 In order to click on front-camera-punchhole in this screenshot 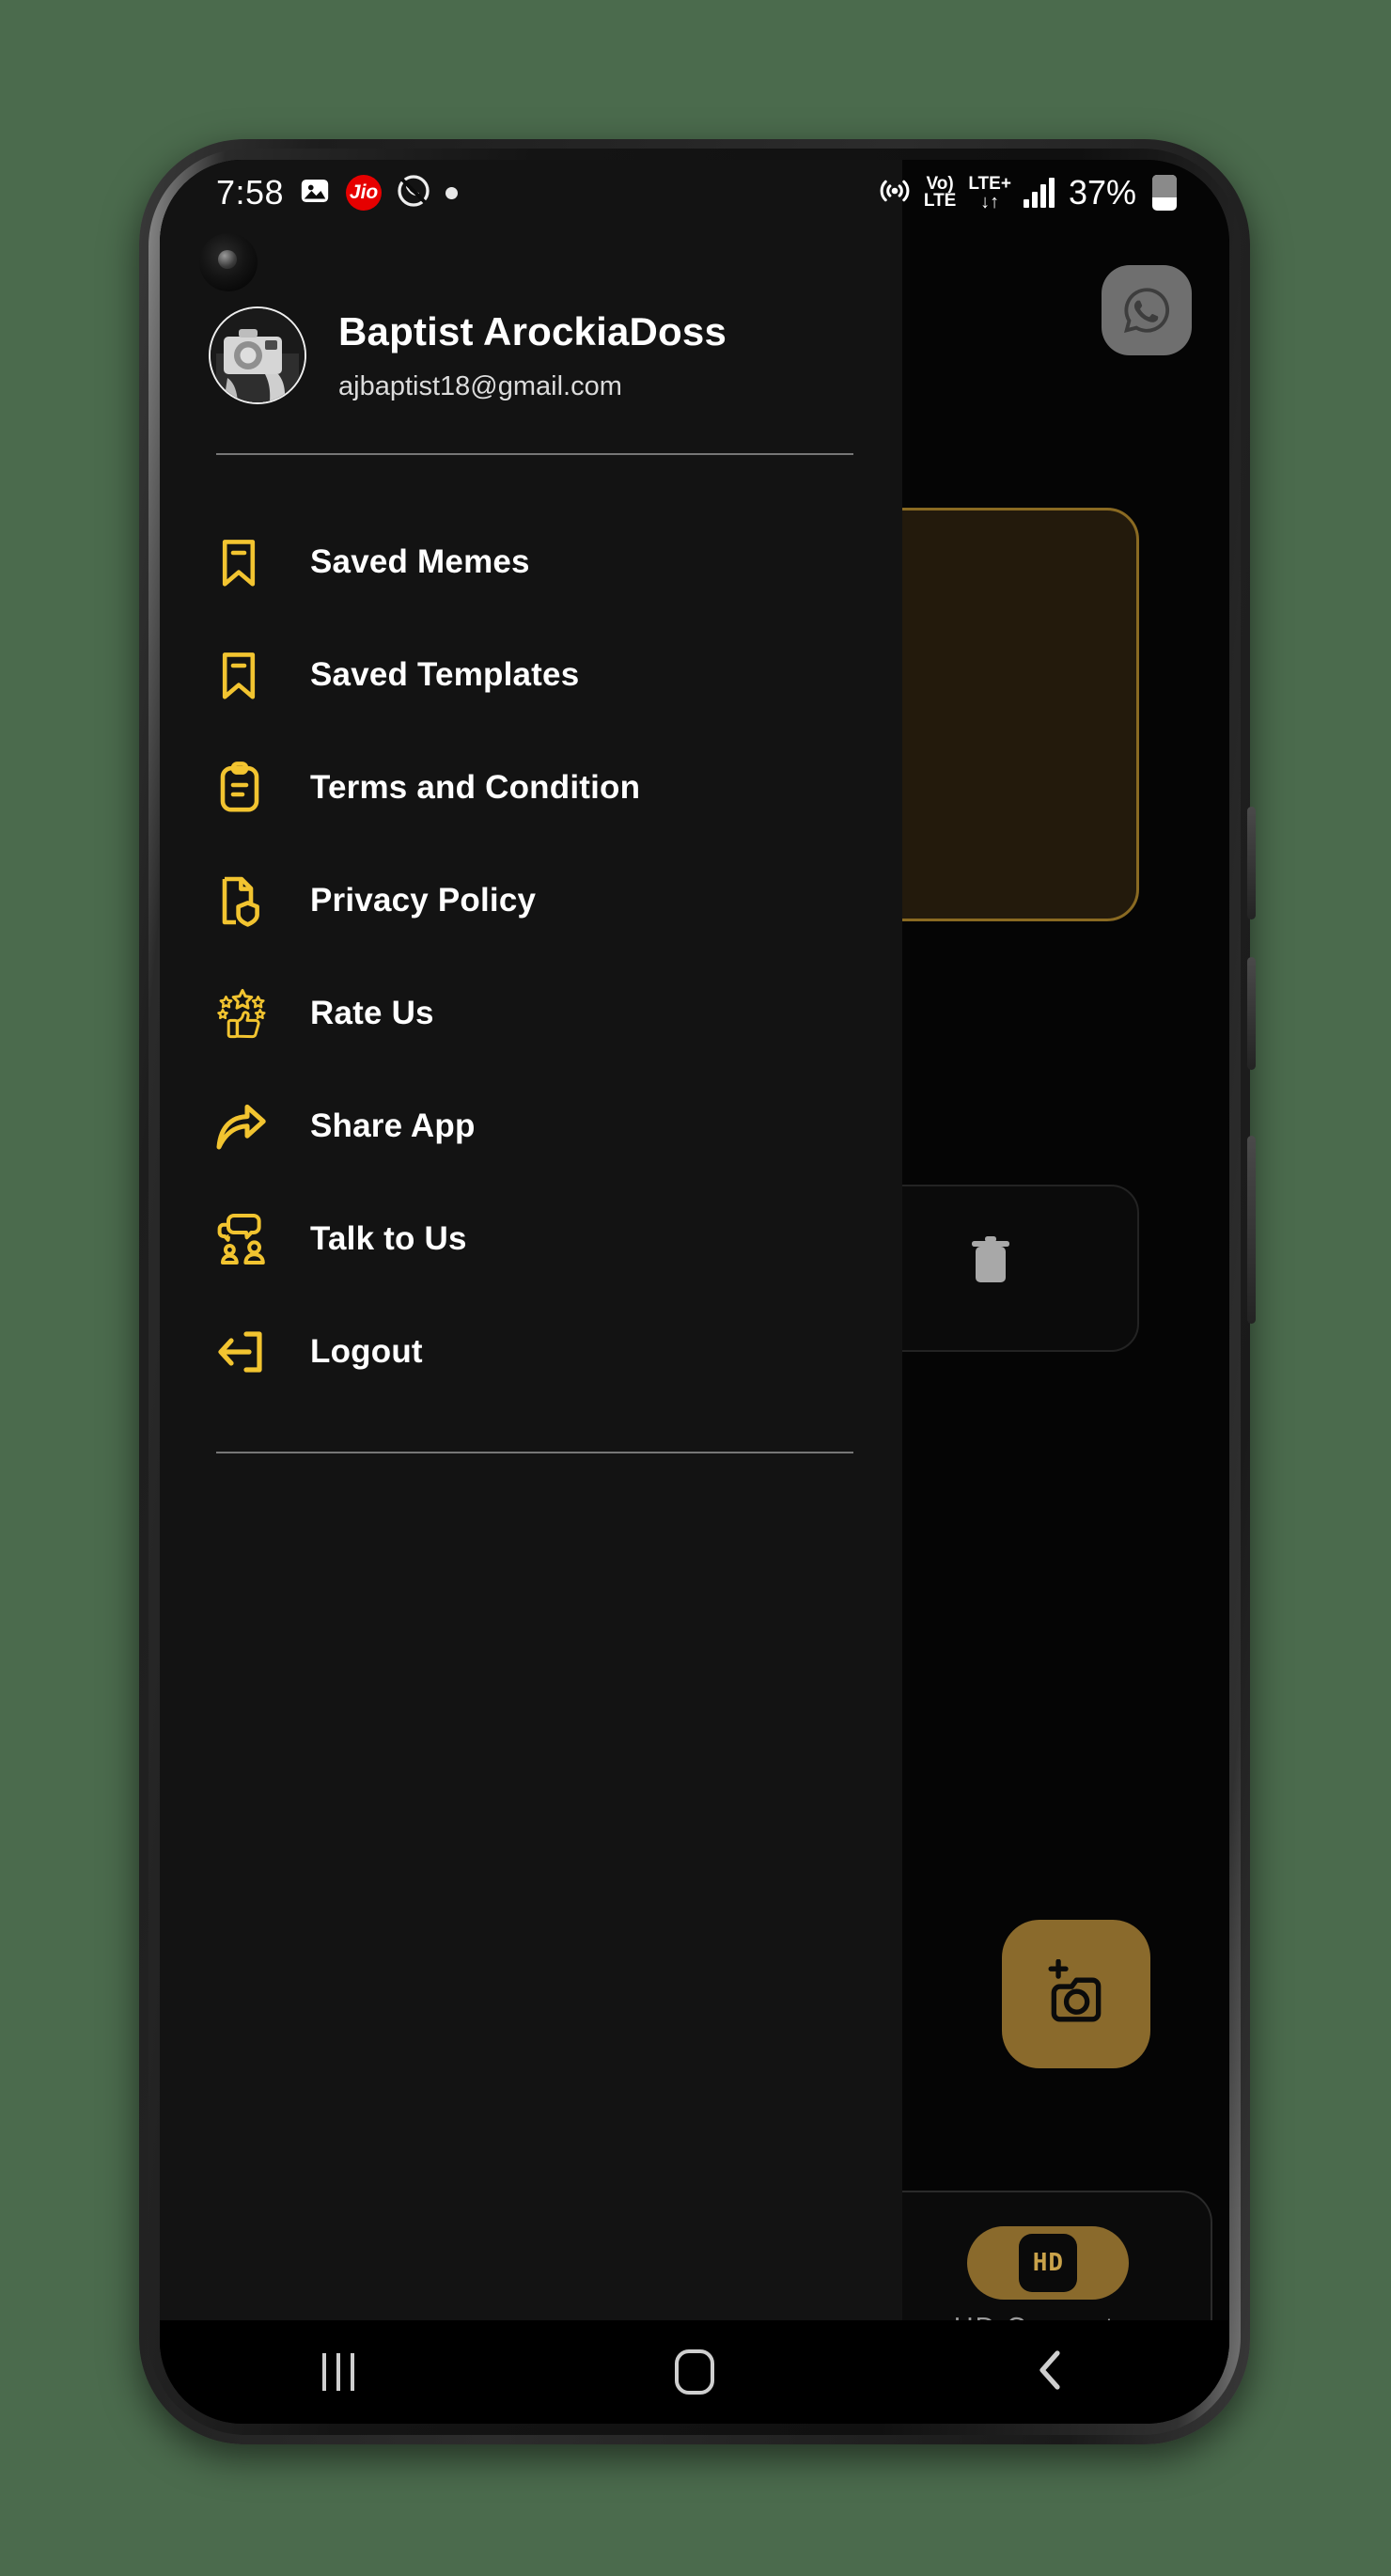, I will do `click(229, 262)`.